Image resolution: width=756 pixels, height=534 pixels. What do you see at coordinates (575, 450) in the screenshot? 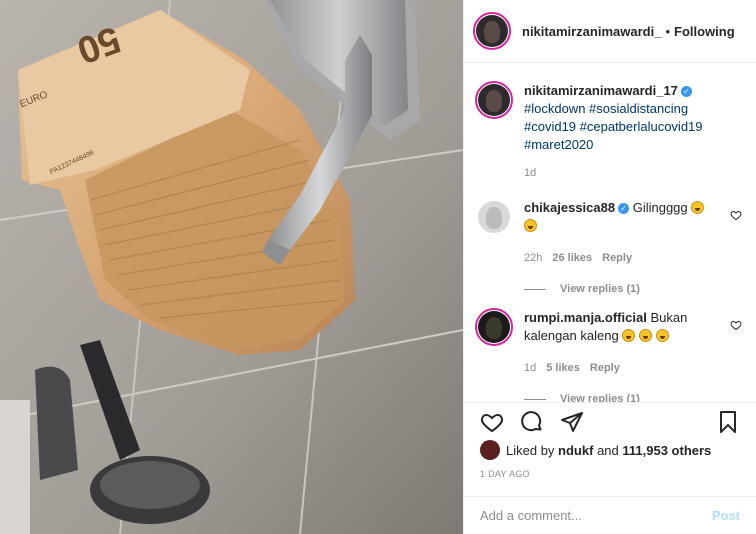
I see `liker-username: ndukf` at bounding box center [575, 450].